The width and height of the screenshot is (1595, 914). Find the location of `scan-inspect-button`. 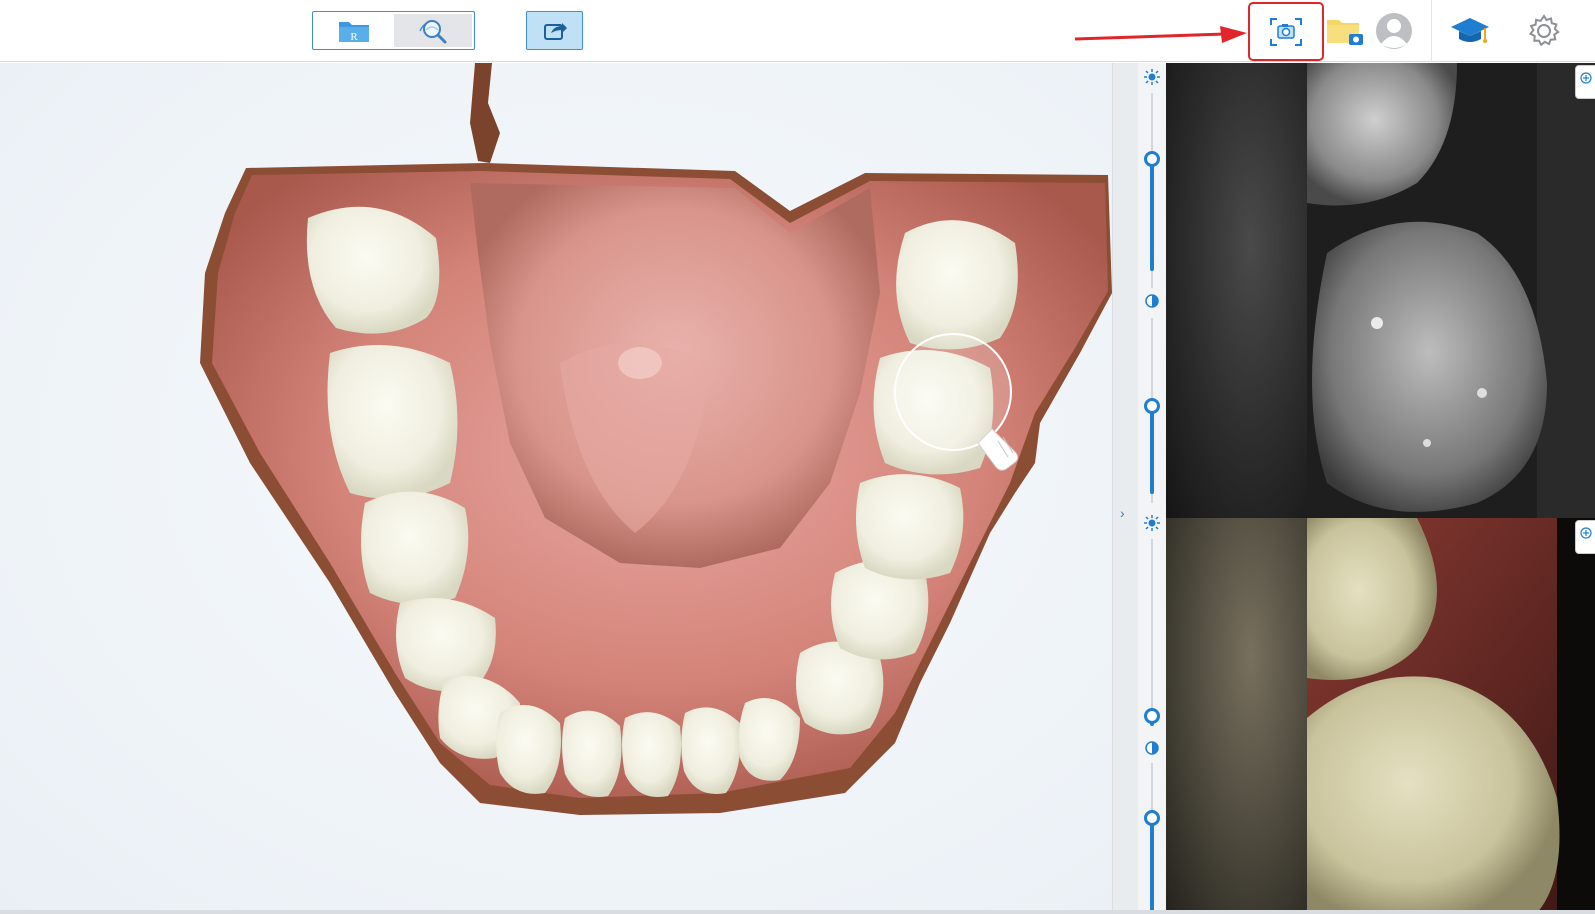

scan-inspect-button is located at coordinates (433, 30).